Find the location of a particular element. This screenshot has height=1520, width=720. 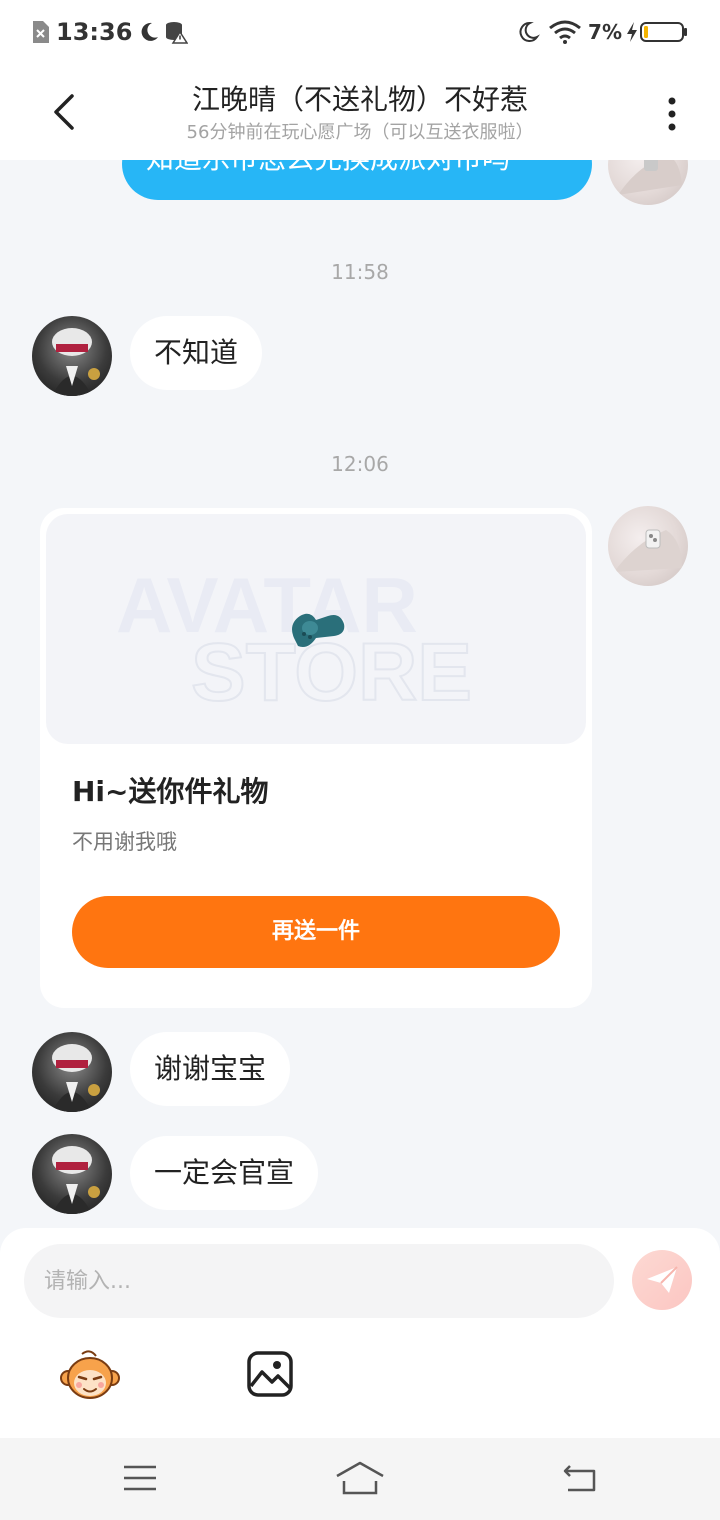

status-bar: 13:36 7% is located at coordinates (360, 32).